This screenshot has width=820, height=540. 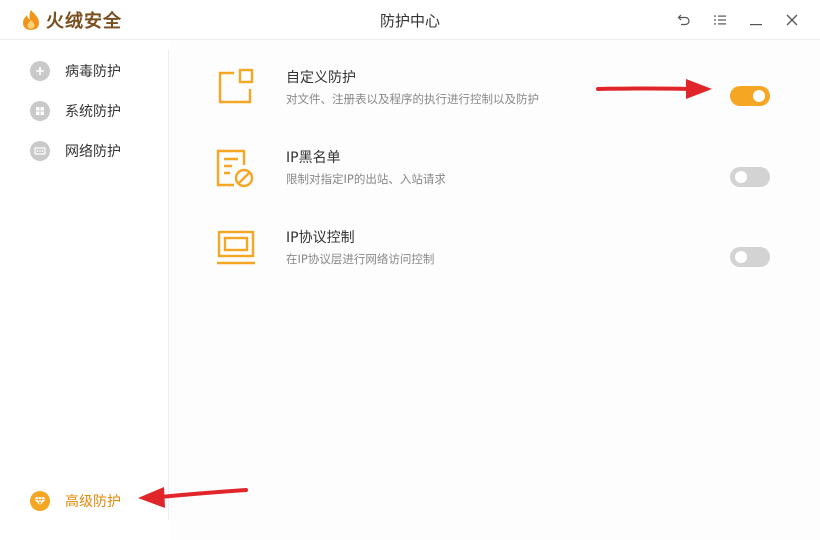 I want to click on sidebar-item-advanced-protection: 高级防护, so click(x=75, y=501).